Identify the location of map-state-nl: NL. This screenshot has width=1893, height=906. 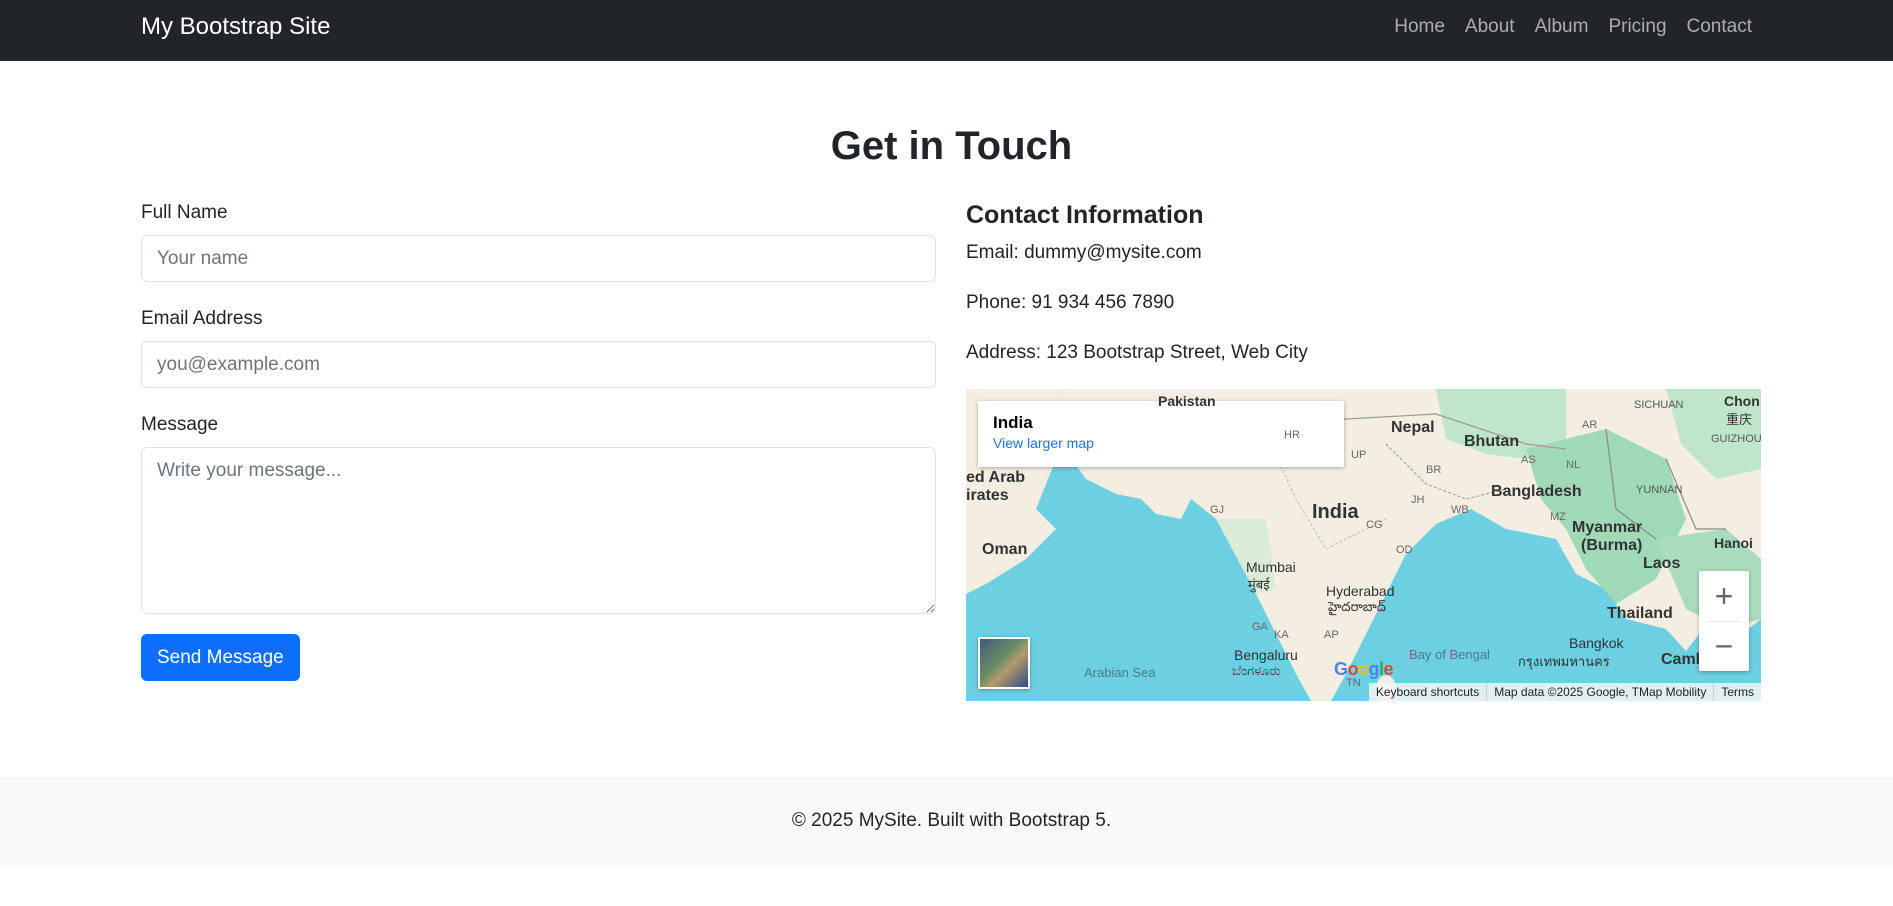
(1573, 465).